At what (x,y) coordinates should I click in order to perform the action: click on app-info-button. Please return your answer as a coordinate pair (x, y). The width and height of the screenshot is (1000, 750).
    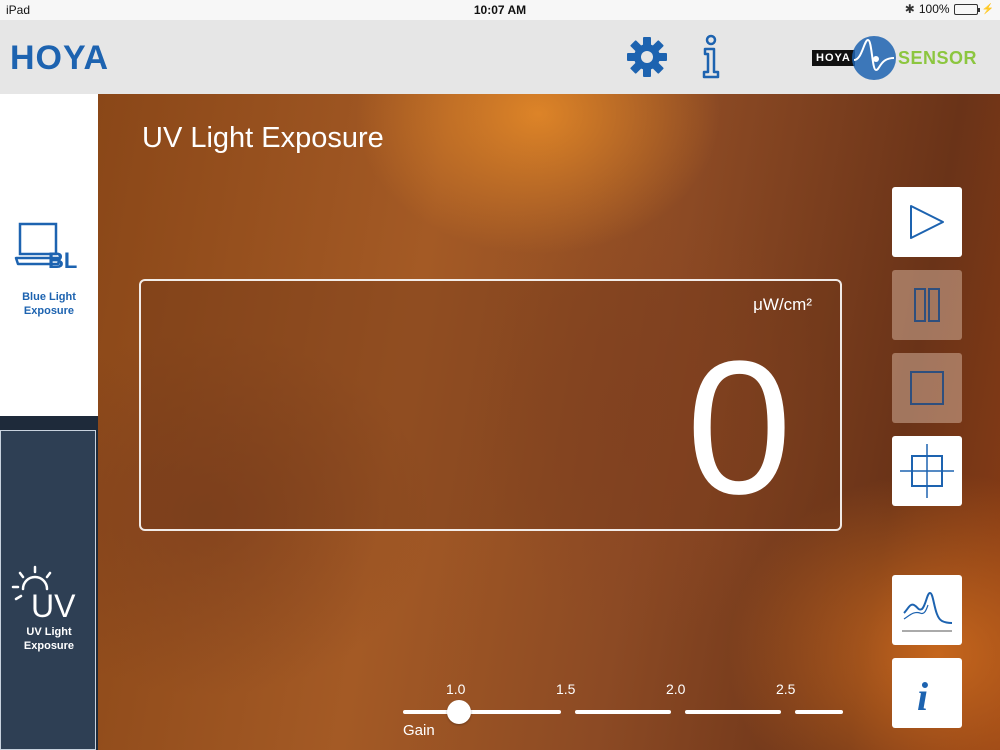
    Looking at the image, I should click on (711, 57).